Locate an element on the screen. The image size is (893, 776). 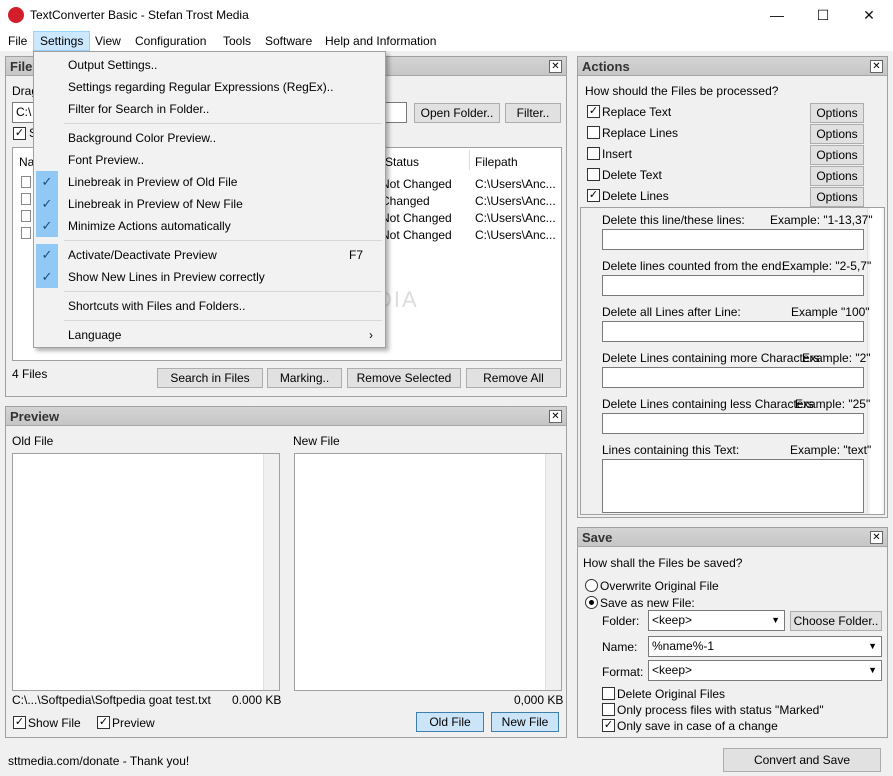
remove-all-button: Remove All is located at coordinates (513, 378).